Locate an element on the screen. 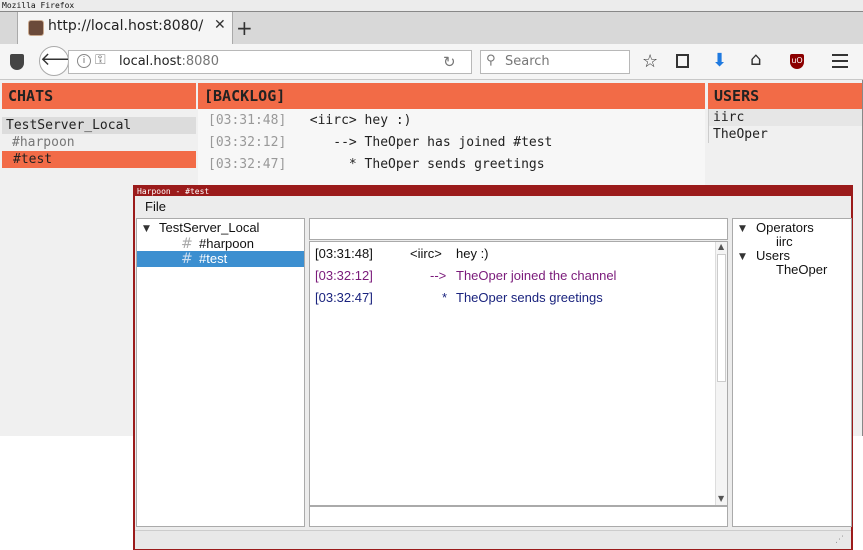  status-bar: ⋰ is located at coordinates (493, 539).